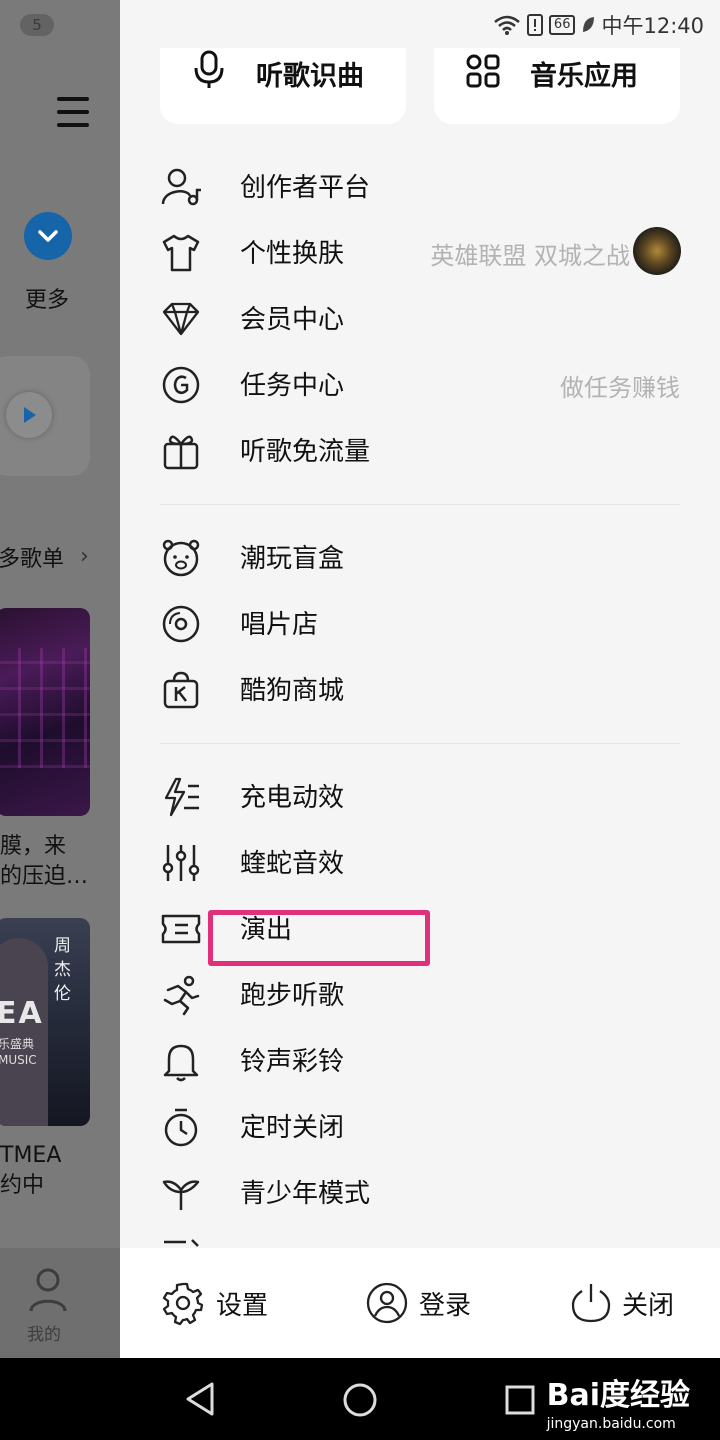 This screenshot has height=1440, width=720. Describe the element at coordinates (48, 236) in the screenshot. I see `chevron-down-icon` at that location.